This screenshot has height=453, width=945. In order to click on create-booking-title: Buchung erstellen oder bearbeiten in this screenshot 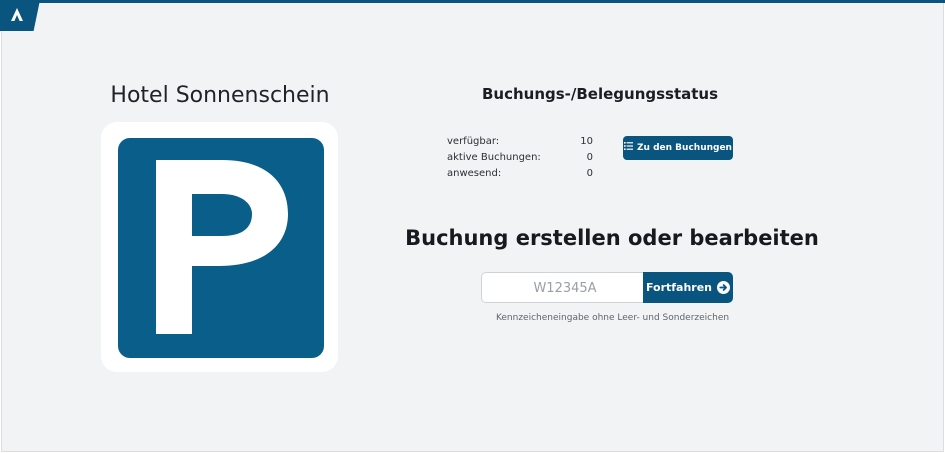, I will do `click(612, 238)`.